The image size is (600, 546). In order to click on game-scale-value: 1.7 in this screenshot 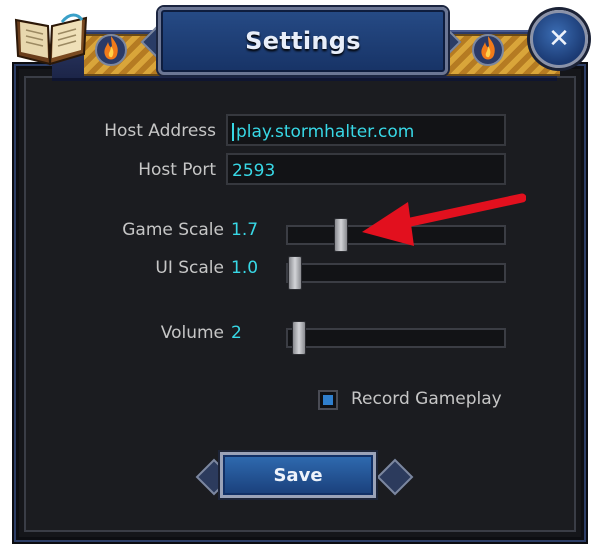, I will do `click(245, 230)`.